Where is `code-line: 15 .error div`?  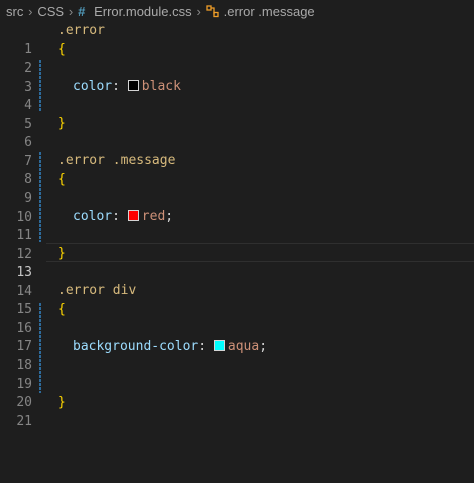
code-line: 15 .error div is located at coordinates (237, 299).